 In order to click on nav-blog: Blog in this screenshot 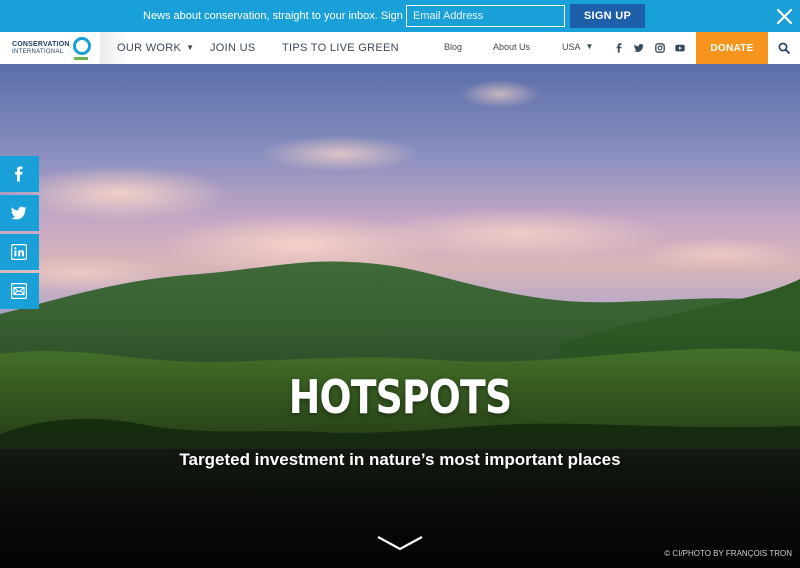, I will do `click(453, 47)`.